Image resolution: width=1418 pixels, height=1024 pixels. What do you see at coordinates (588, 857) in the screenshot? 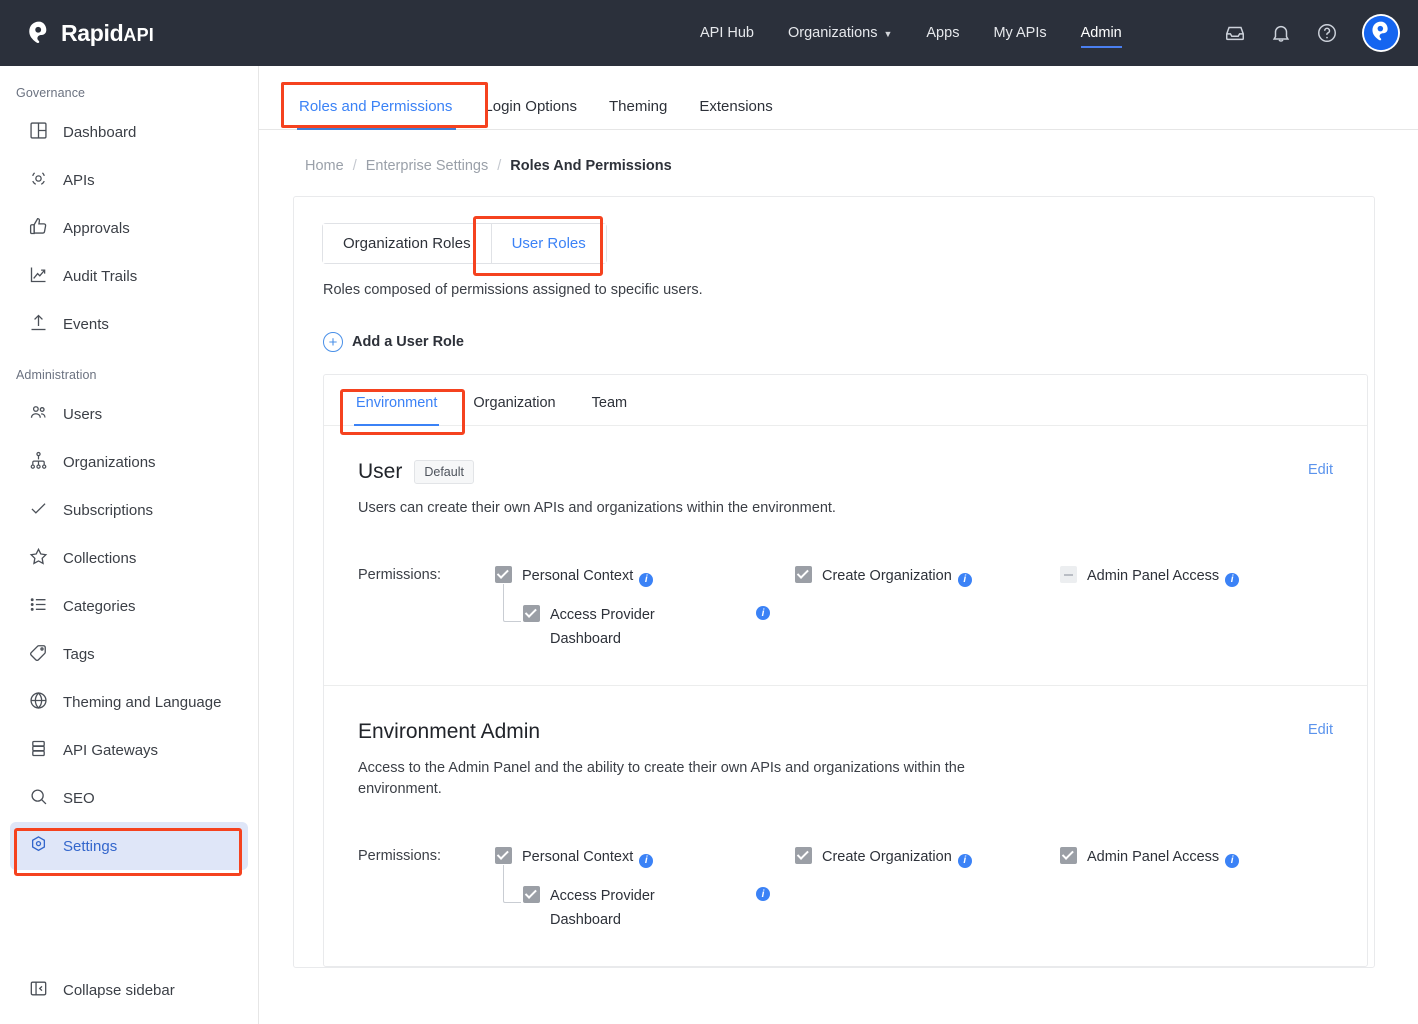
I see `permission-label: Personal Context i` at bounding box center [588, 857].